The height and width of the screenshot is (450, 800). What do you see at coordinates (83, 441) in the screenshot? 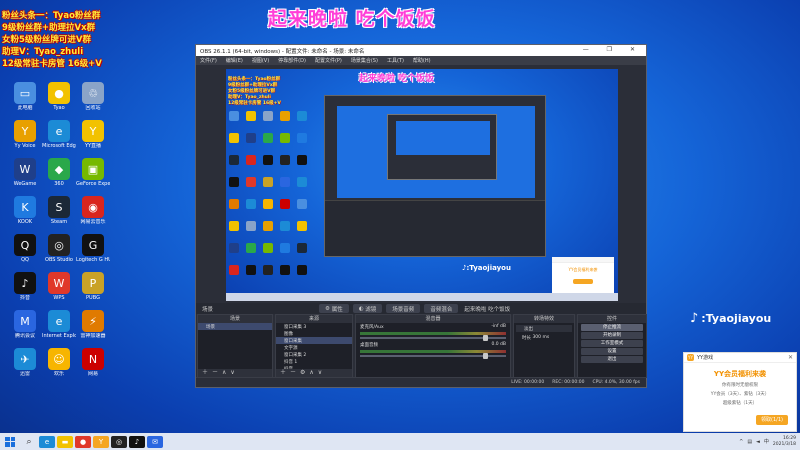
I see `app-taskbar-icon: ●` at bounding box center [83, 441].